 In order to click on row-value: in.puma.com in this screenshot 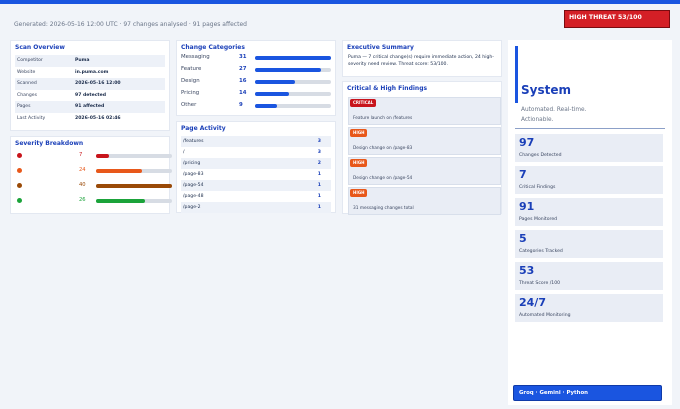, I will do `click(92, 72)`.